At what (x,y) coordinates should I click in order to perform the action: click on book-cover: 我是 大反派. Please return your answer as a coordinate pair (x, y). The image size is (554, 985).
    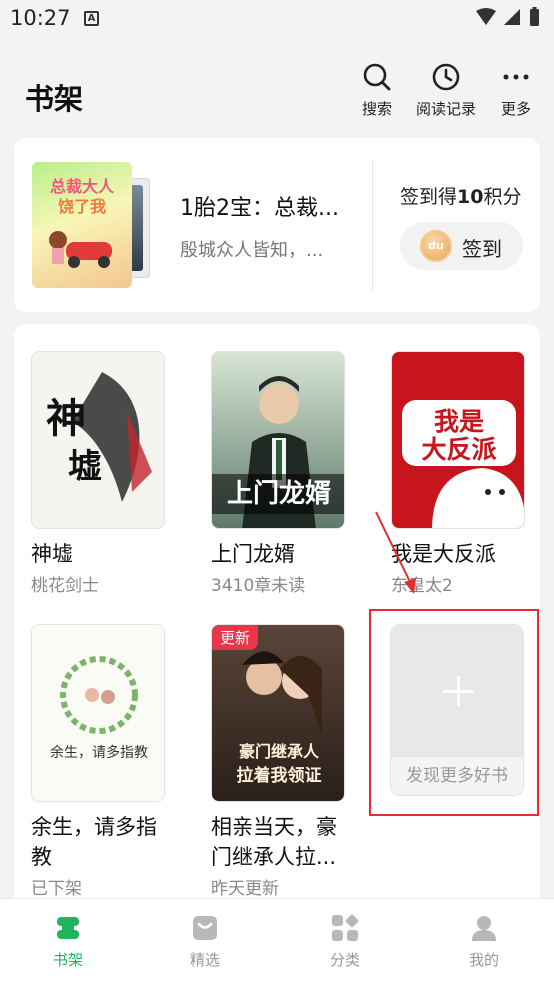
    Looking at the image, I should click on (458, 440).